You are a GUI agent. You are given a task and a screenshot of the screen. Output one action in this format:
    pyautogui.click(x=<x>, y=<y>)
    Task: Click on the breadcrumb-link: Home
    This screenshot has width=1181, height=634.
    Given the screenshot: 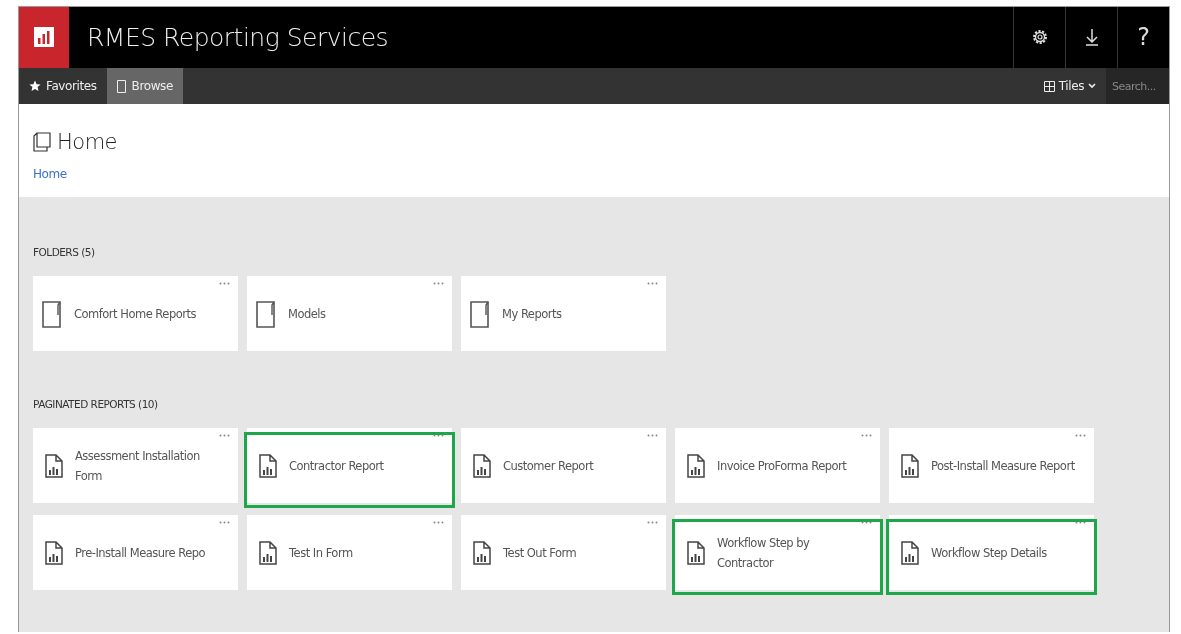 What is the action you would take?
    pyautogui.click(x=50, y=174)
    